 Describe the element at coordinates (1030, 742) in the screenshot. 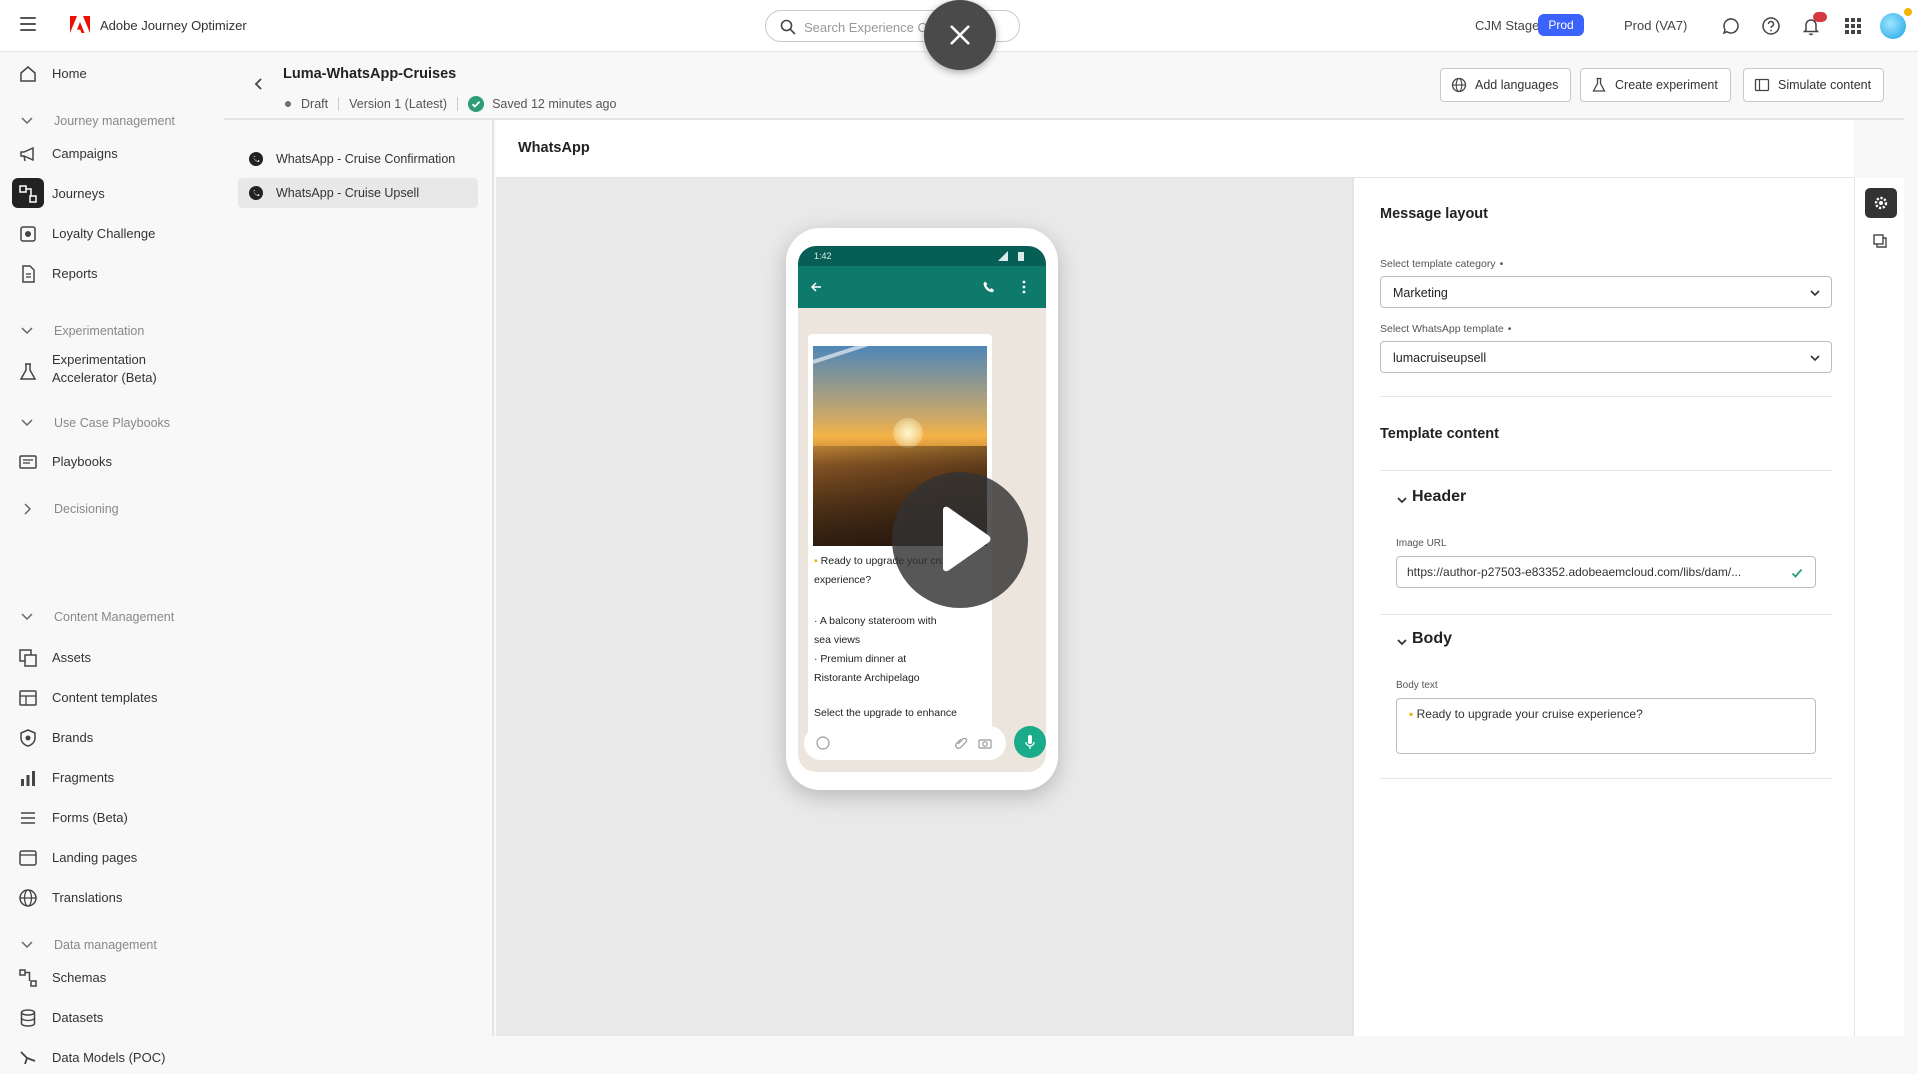

I see `mic-button` at that location.